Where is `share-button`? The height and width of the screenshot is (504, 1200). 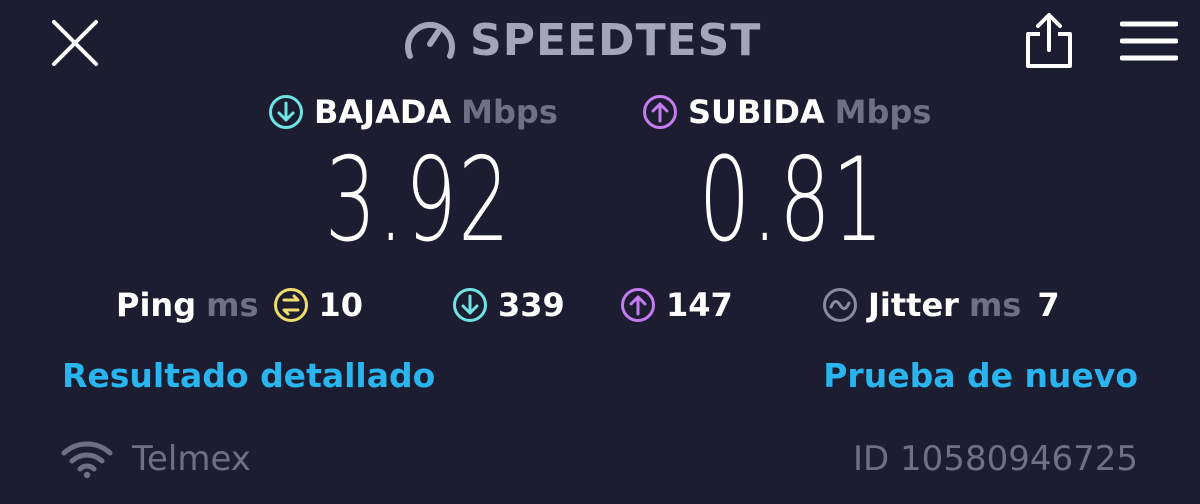
share-button is located at coordinates (1049, 41).